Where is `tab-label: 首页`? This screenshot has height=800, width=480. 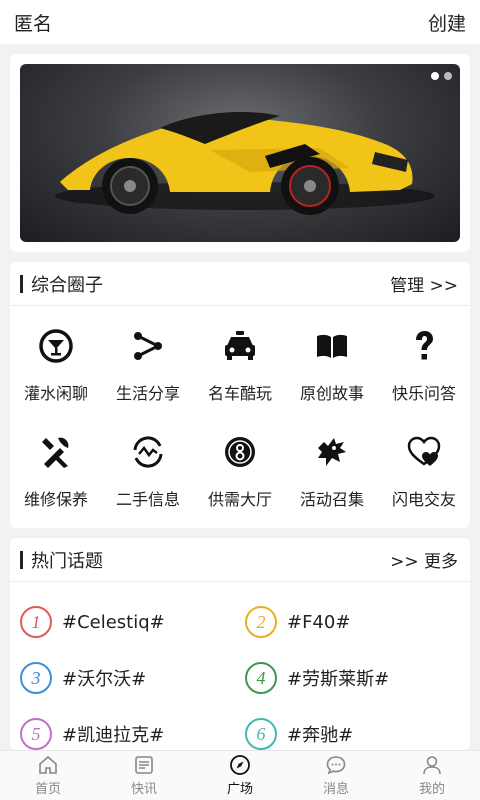 tab-label: 首页 is located at coordinates (47, 789).